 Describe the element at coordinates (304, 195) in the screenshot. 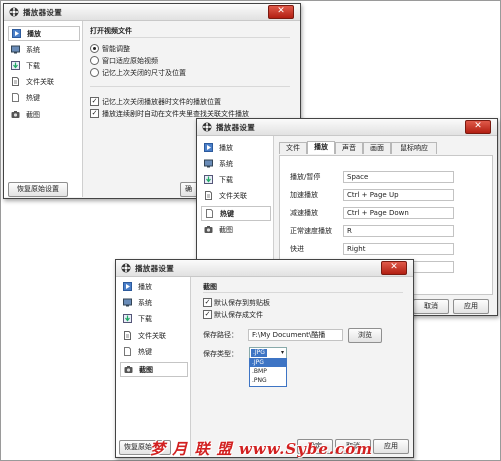

I see `hotkey-action: 加速播放` at that location.